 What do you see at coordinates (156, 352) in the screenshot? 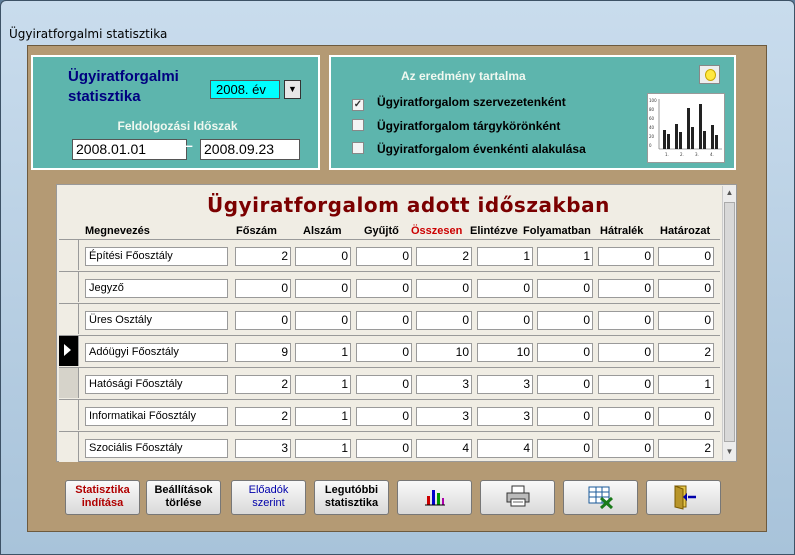
I see `row-name-field: Adóügyi Főosztály` at bounding box center [156, 352].